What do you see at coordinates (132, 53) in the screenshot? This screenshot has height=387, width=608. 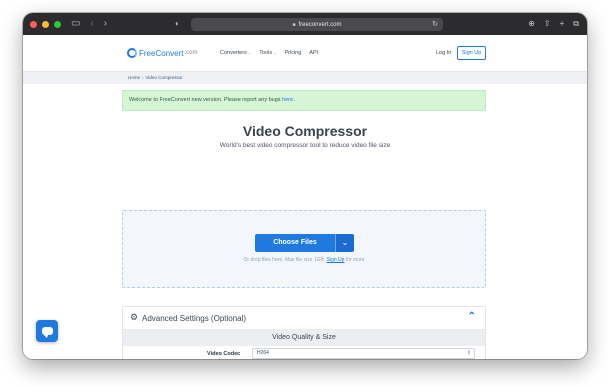 I see `logo-icon` at bounding box center [132, 53].